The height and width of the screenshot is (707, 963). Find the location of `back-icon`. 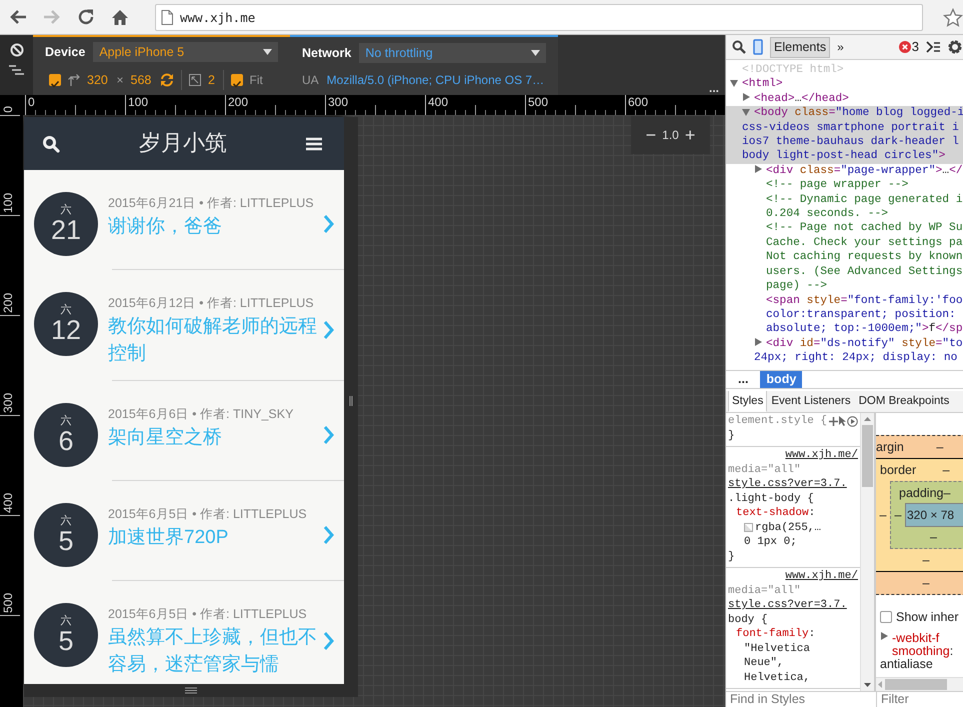

back-icon is located at coordinates (18, 17).